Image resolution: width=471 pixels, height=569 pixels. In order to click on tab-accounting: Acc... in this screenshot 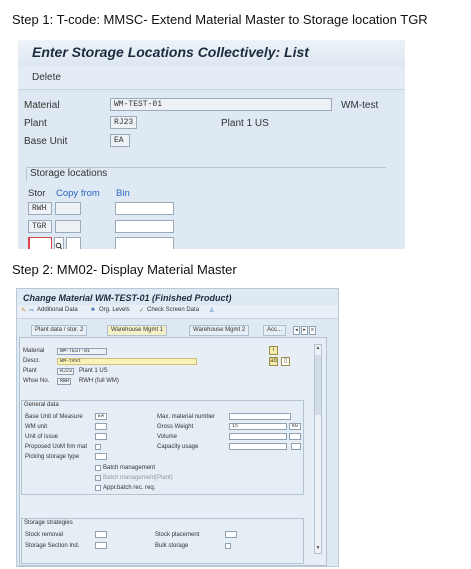, I will do `click(275, 330)`.